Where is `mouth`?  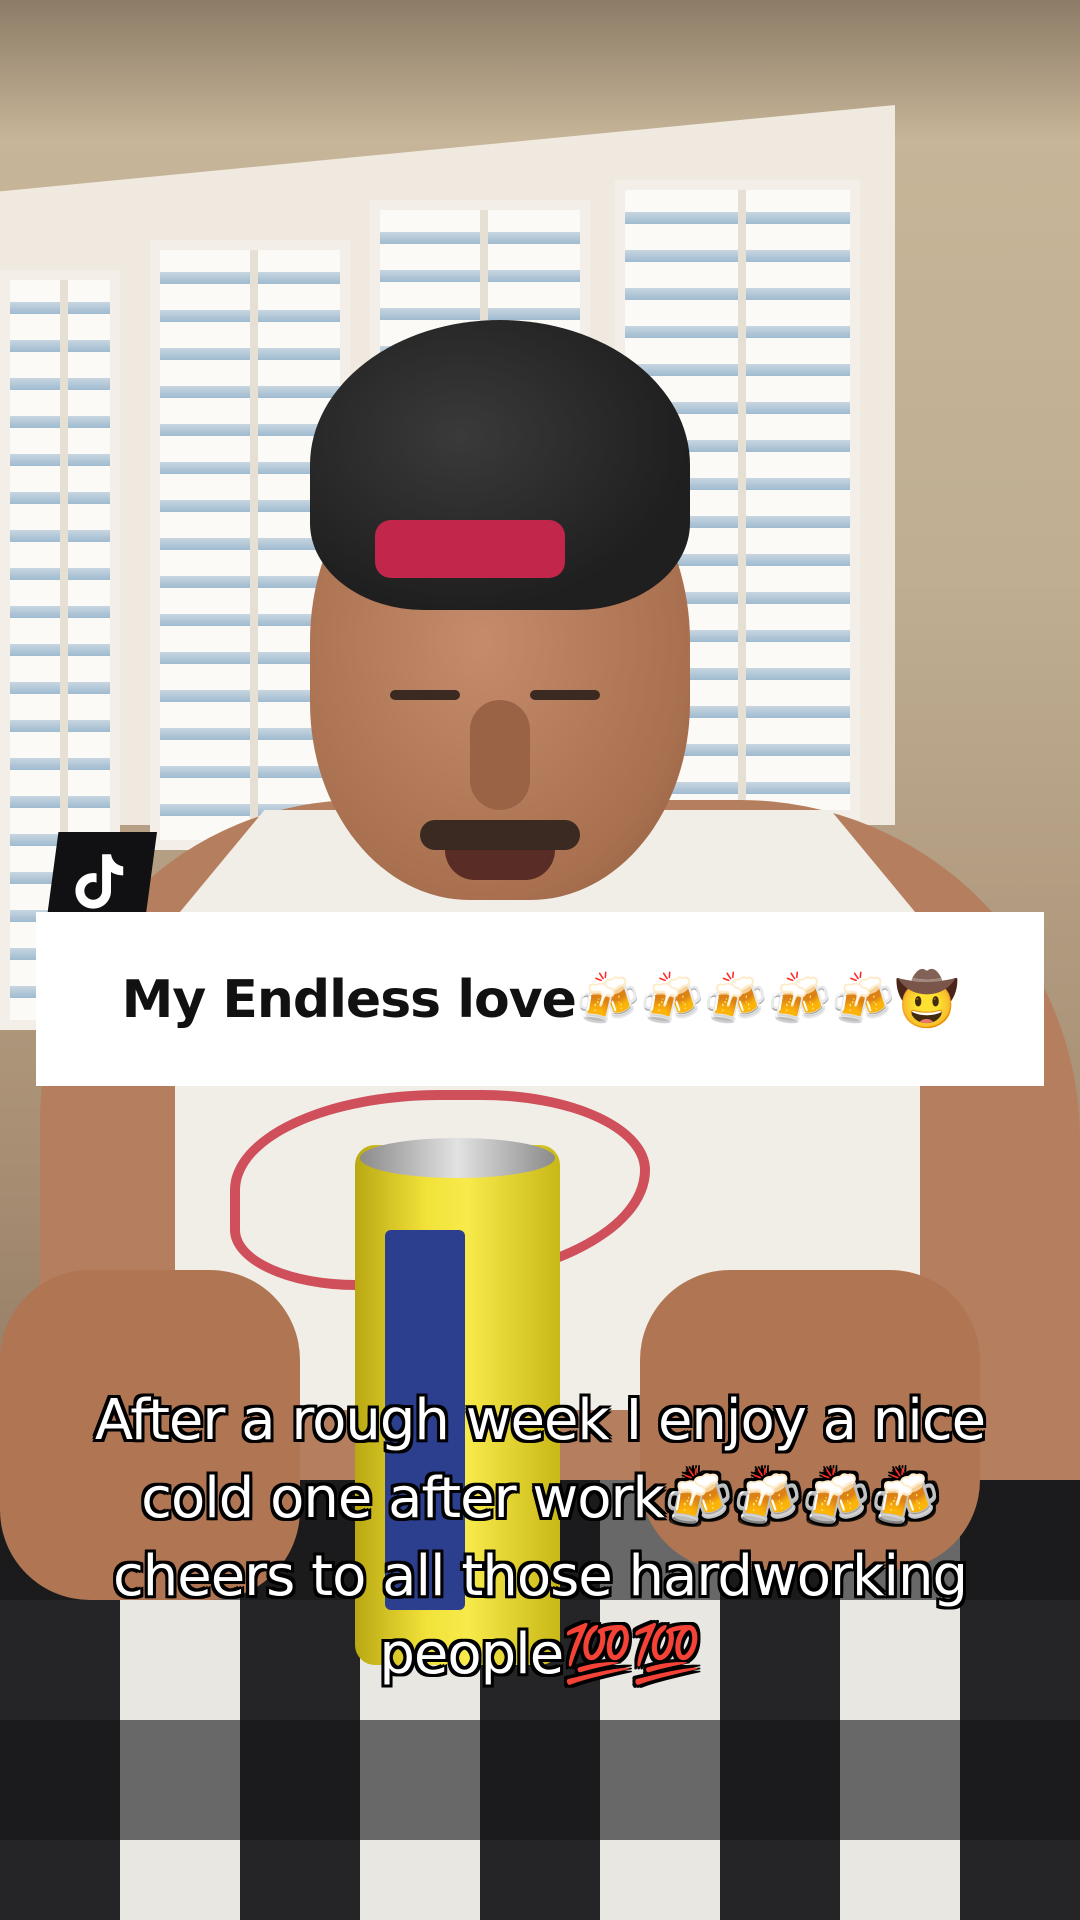 mouth is located at coordinates (500, 865).